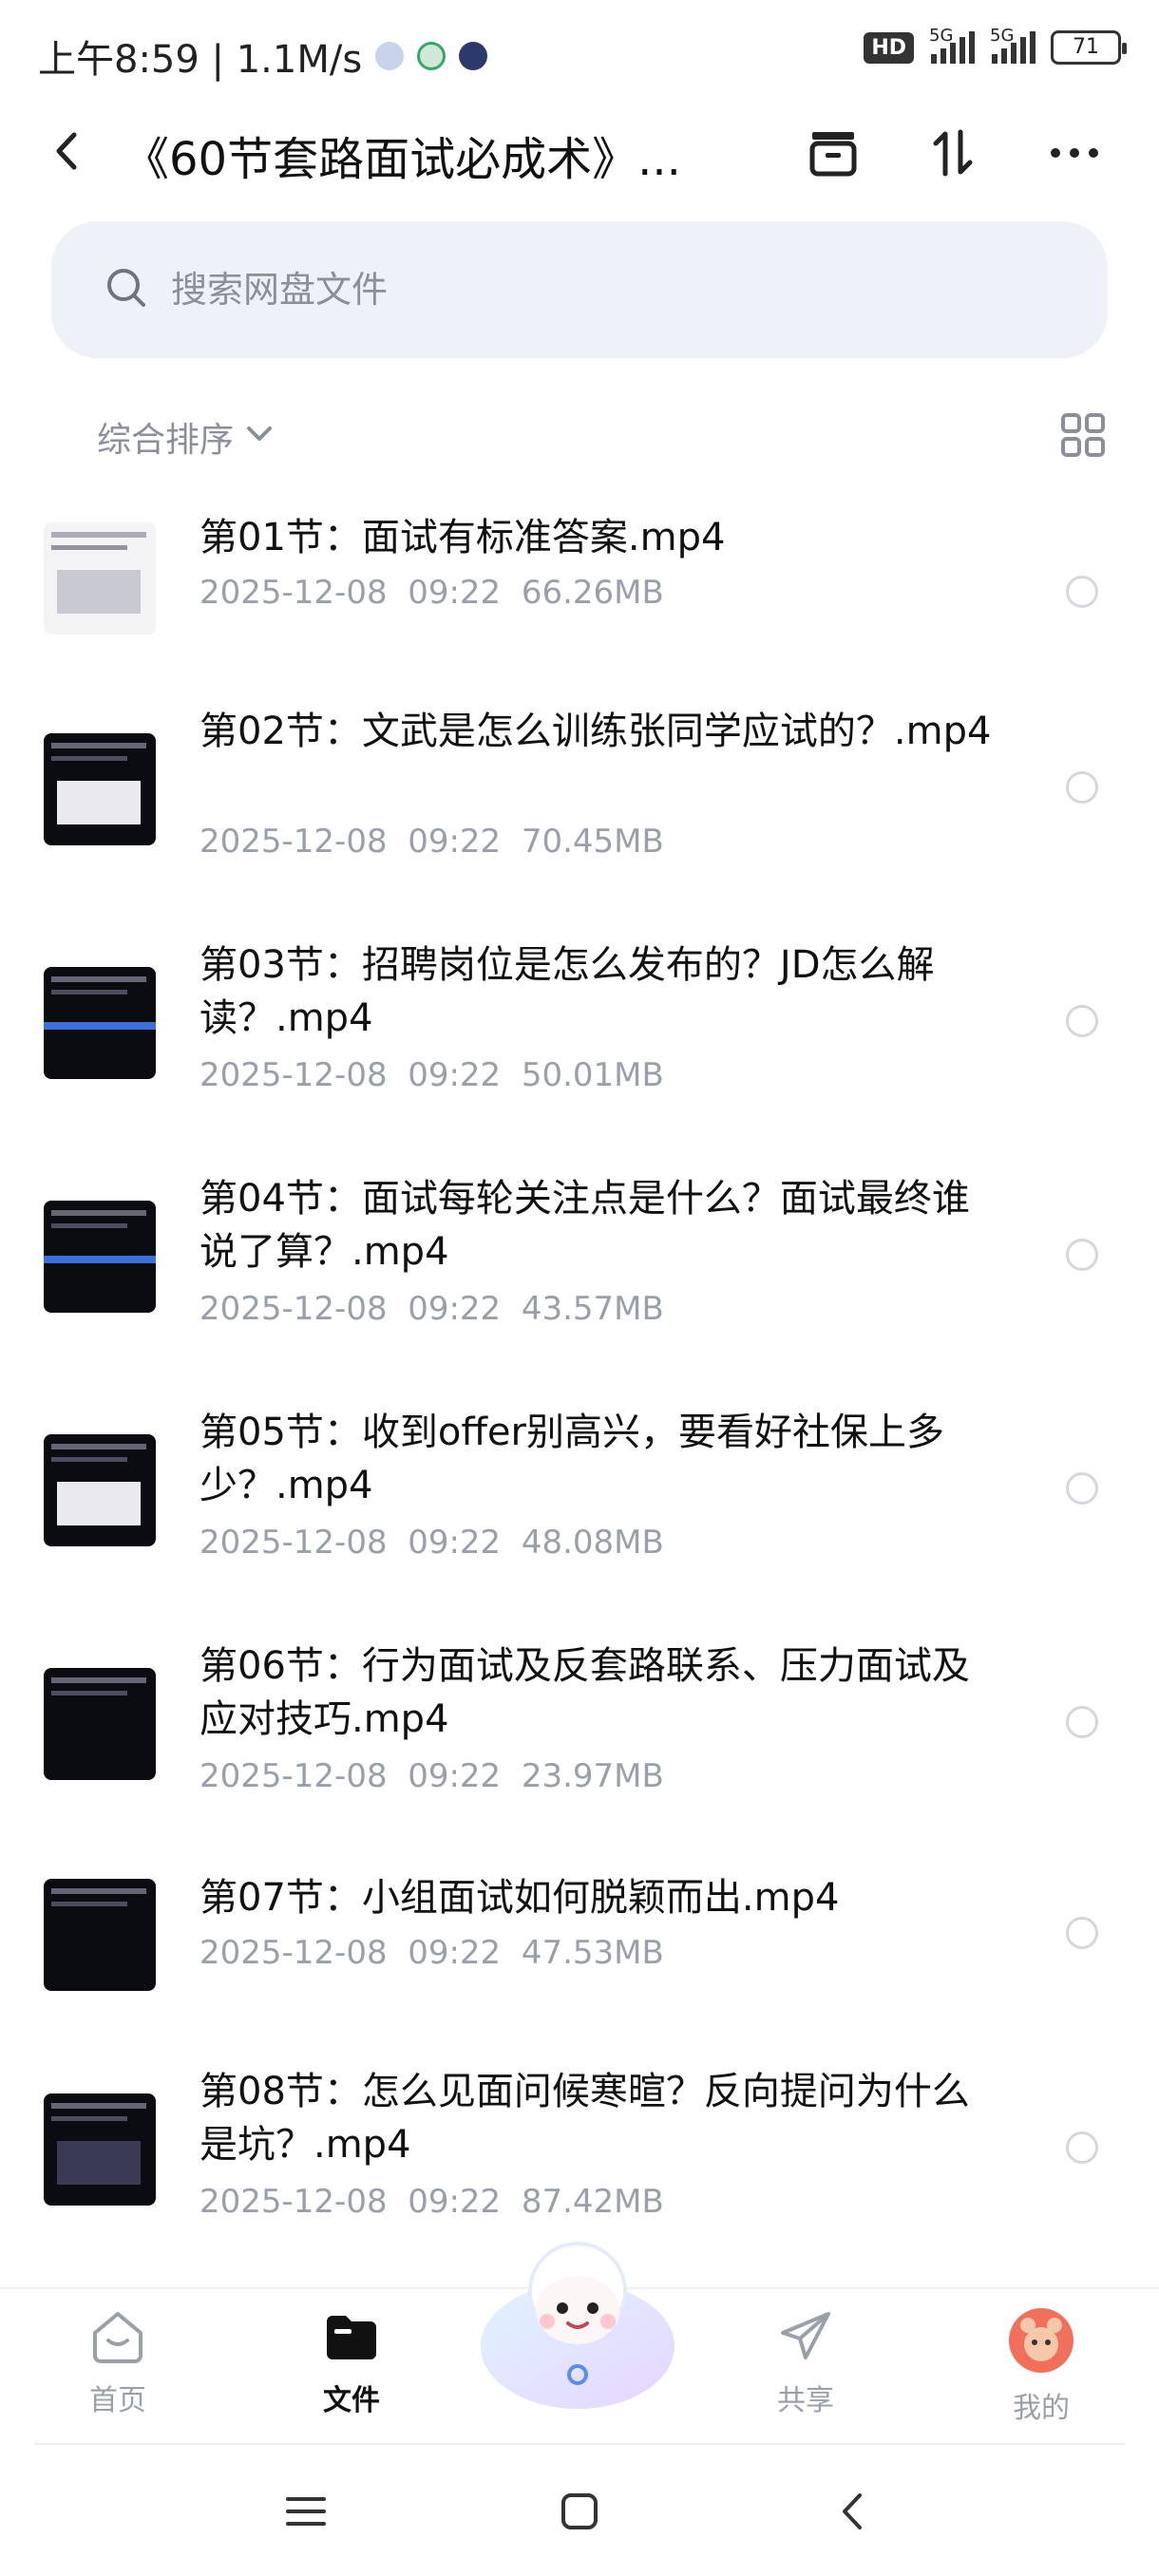  I want to click on file-meta: 2025-12-08 09:22 50.01MB, so click(432, 1075).